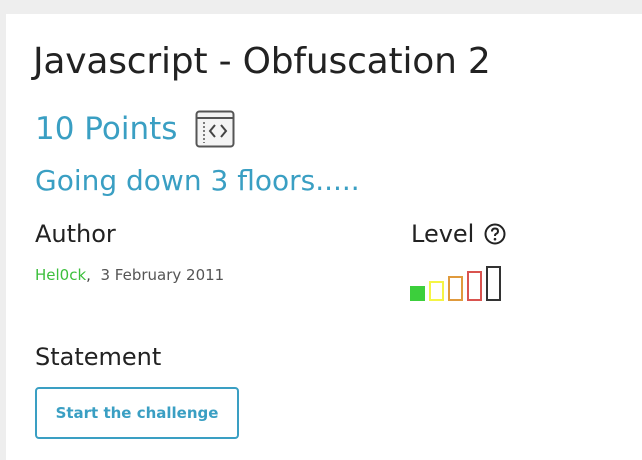  I want to click on author-info: Hel0ck, 3 February 2011, so click(129, 275).